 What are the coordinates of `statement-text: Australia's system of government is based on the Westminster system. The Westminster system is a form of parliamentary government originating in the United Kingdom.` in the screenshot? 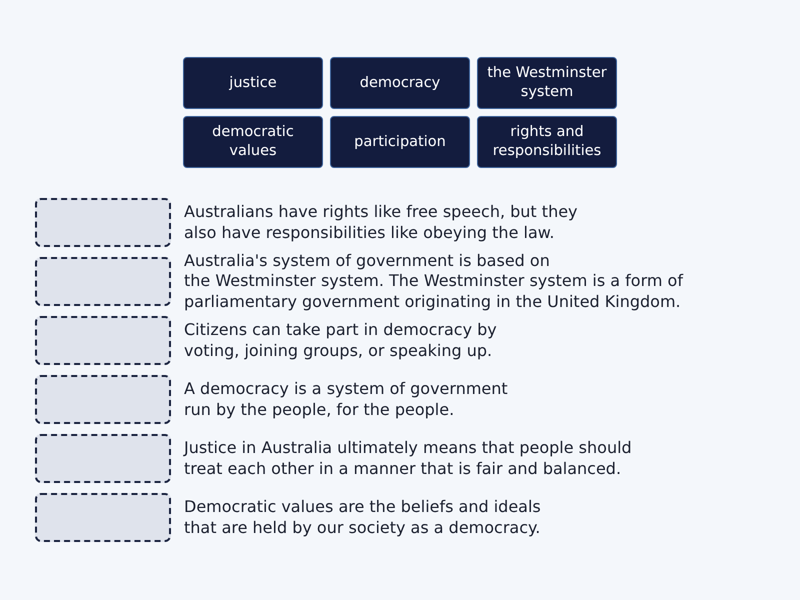 It's located at (434, 281).